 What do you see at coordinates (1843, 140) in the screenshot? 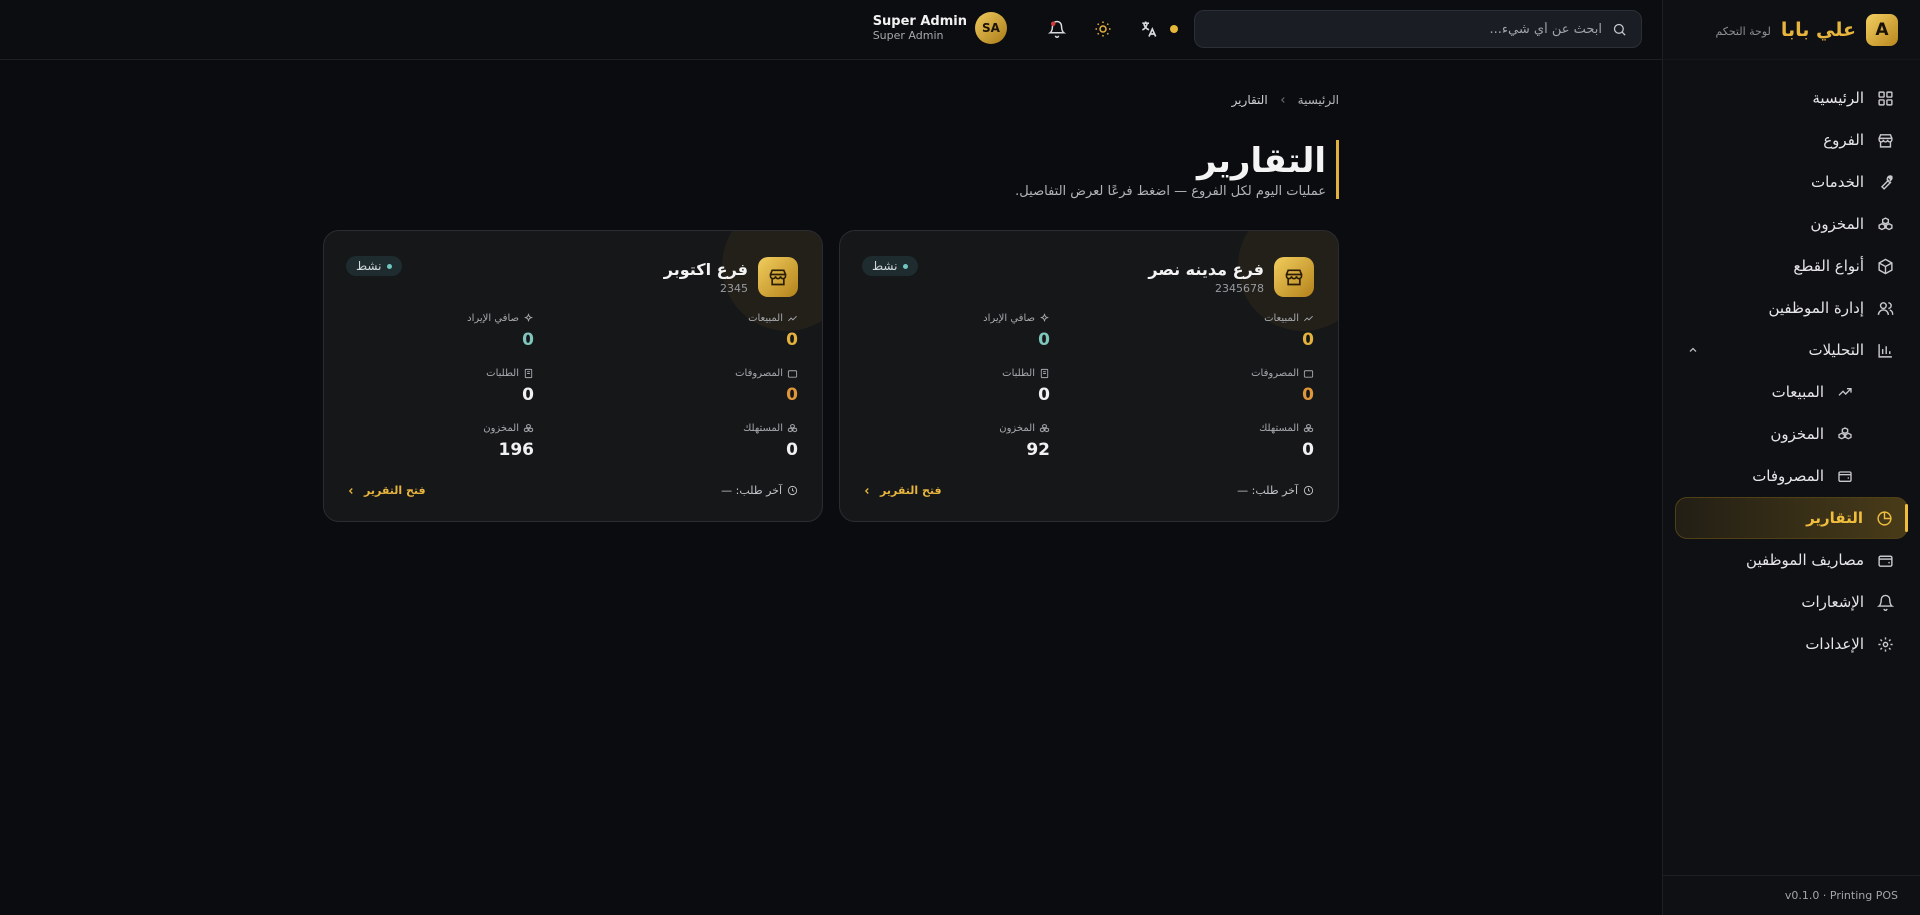
I see `sidebar-item-label: الفروع` at bounding box center [1843, 140].